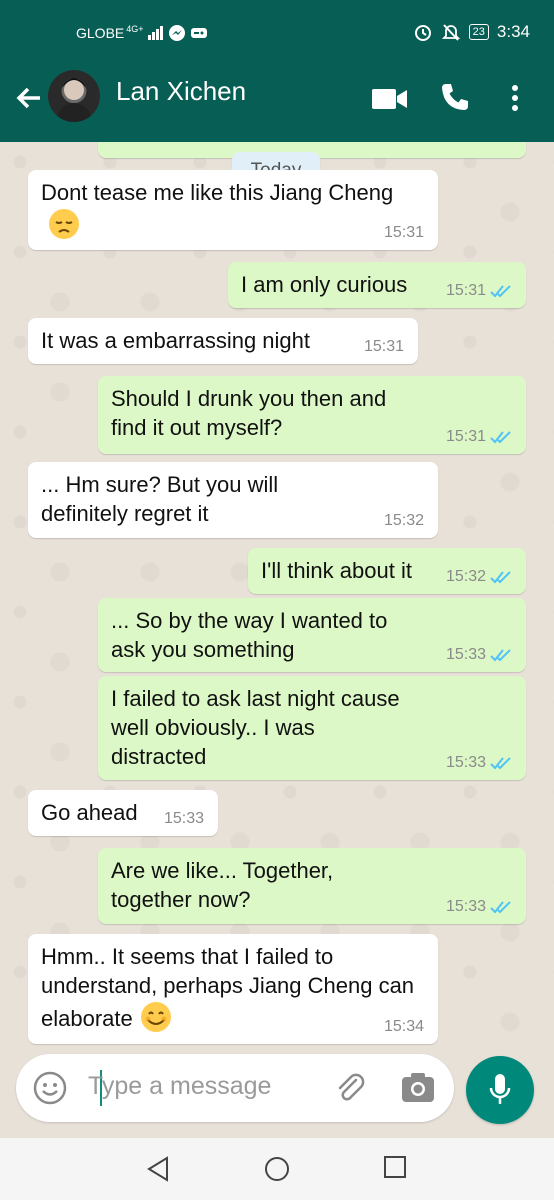 The width and height of the screenshot is (554, 1200). I want to click on network-label: 4G+, so click(135, 29).